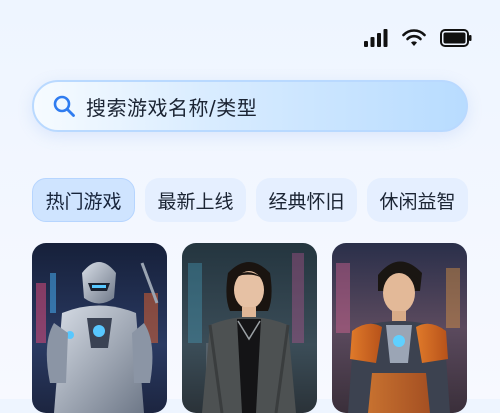 The height and width of the screenshot is (413, 500). I want to click on male-mech-armor-hero-image, so click(399, 328).